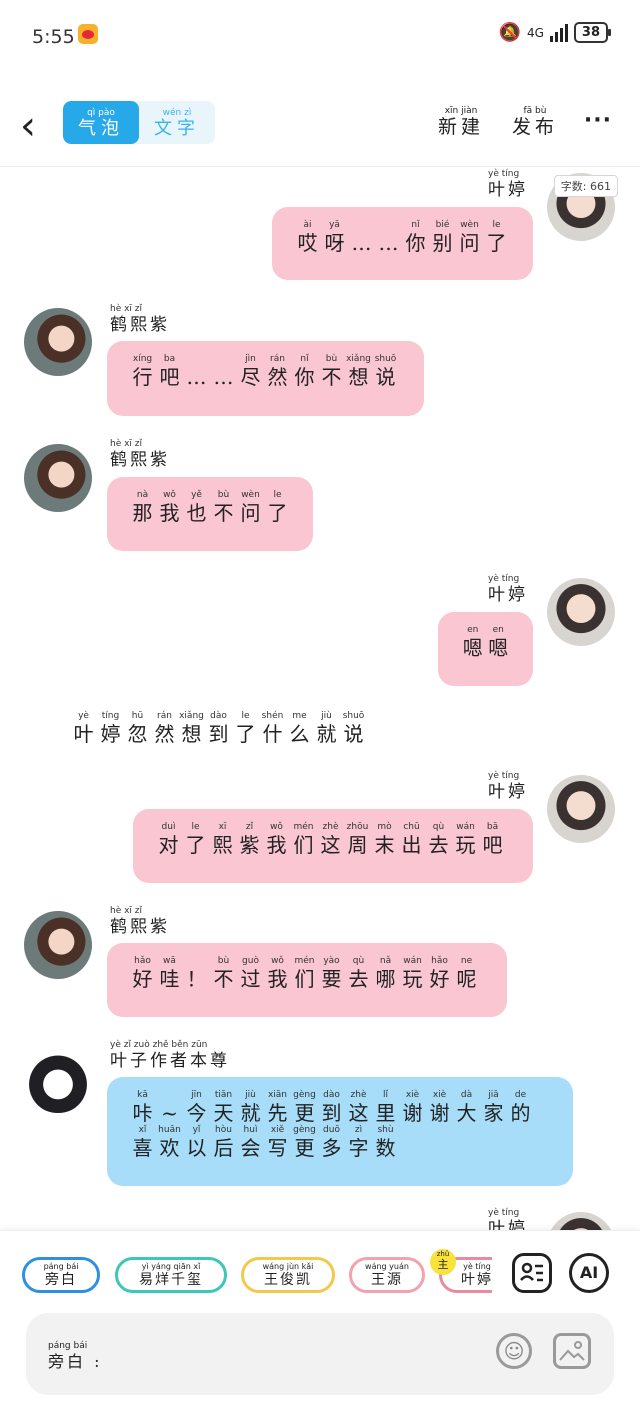  Describe the element at coordinates (171, 1275) in the screenshot. I see `character-chip: yì yáng qiān xǐ 易烊千玺` at that location.